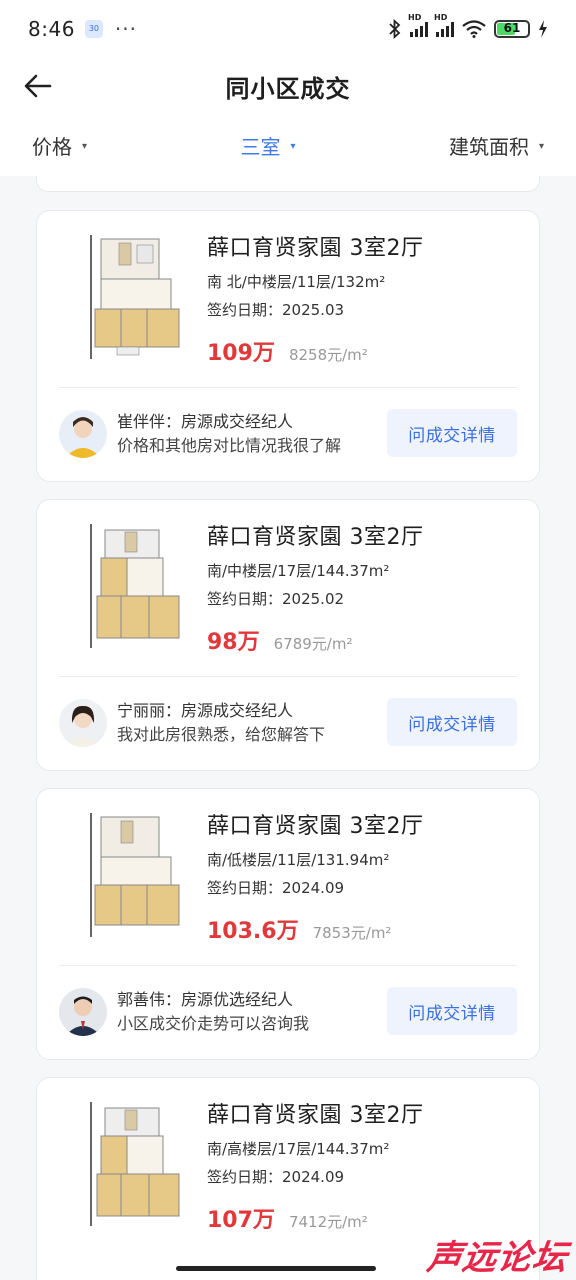 The height and width of the screenshot is (1280, 576). I want to click on signal-icon-2: HD, so click(444, 25).